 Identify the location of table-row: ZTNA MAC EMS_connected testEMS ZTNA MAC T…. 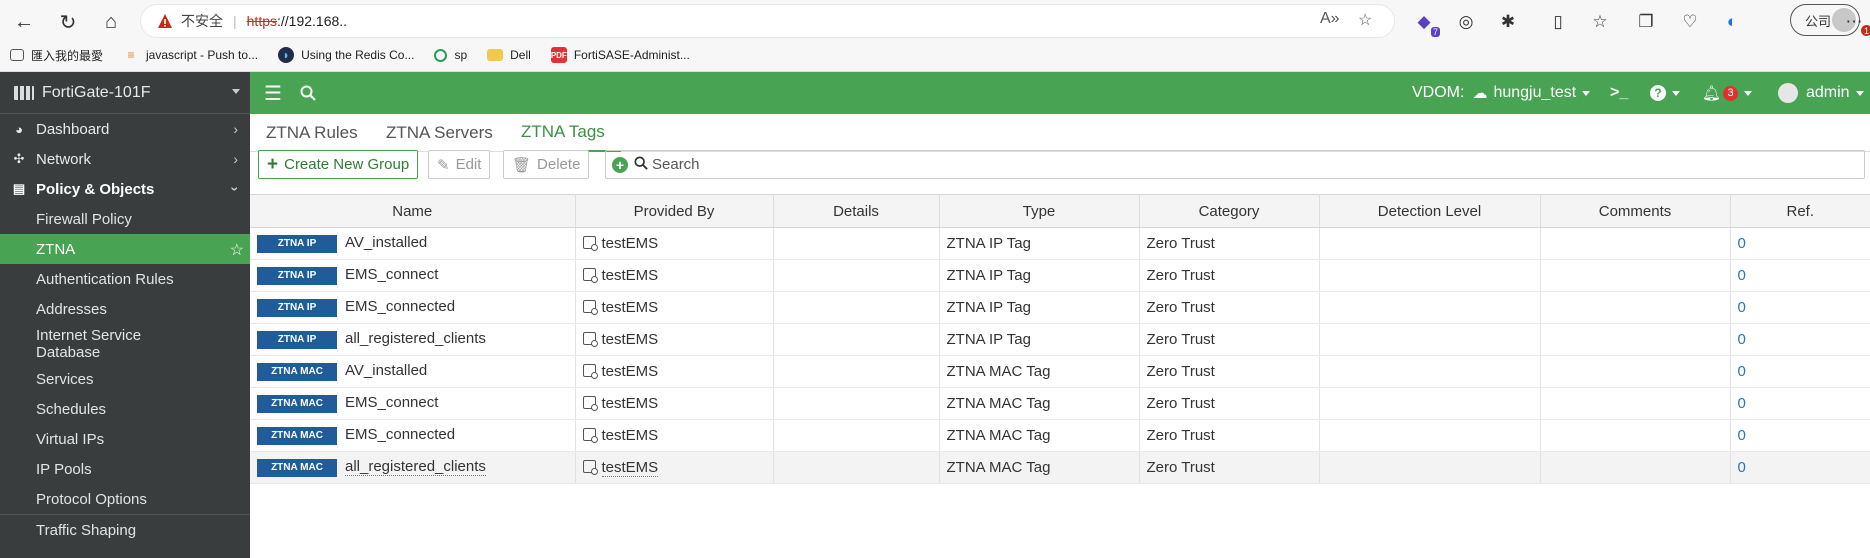
(1060, 435).